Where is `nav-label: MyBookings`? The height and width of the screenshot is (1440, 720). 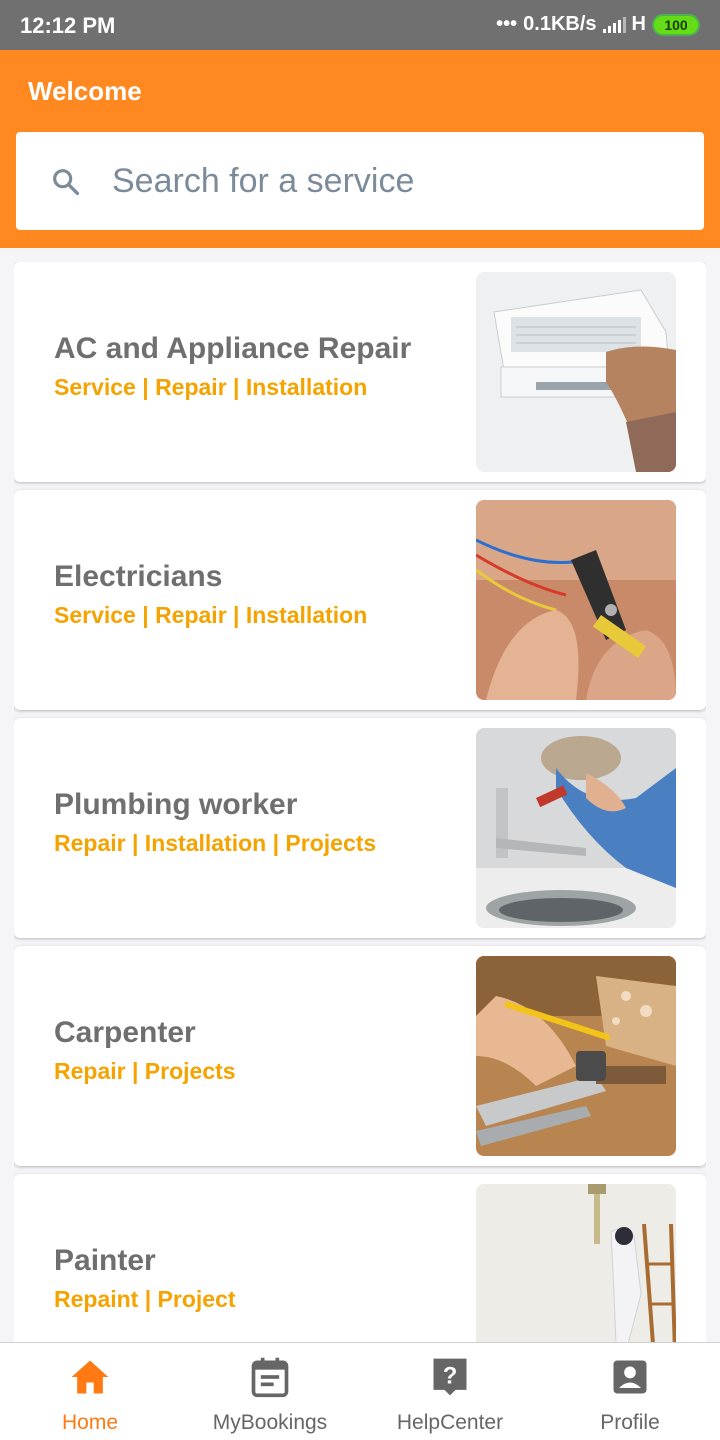
nav-label: MyBookings is located at coordinates (270, 1422).